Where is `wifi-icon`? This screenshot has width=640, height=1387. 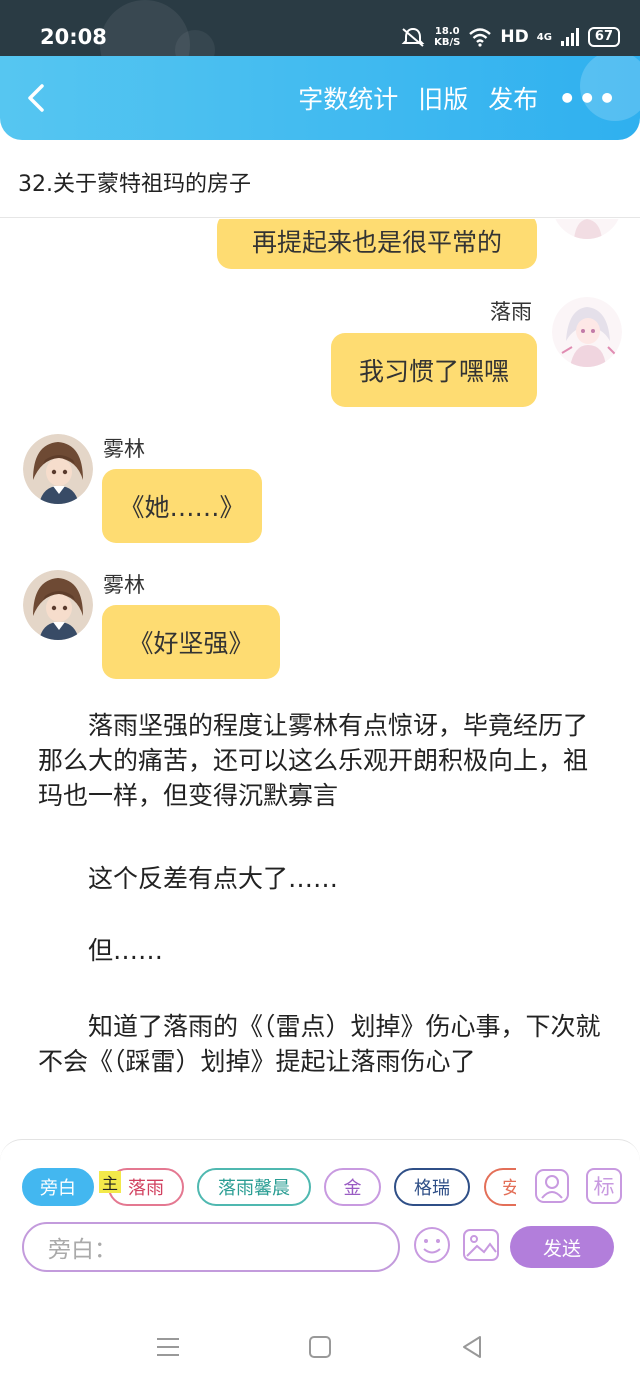 wifi-icon is located at coordinates (480, 37).